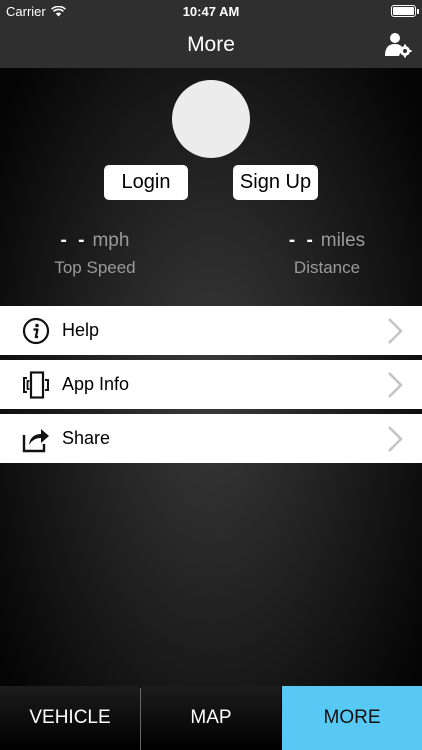 This screenshot has width=422, height=750. Describe the element at coordinates (36, 385) in the screenshot. I see `app-info-icon` at that location.